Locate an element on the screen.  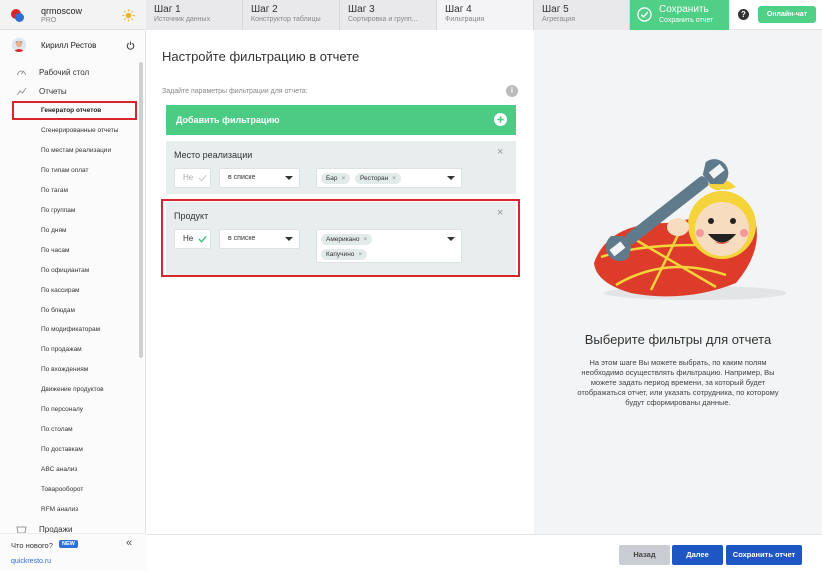
sidebar-subitem: По персоналу is located at coordinates (74, 409).